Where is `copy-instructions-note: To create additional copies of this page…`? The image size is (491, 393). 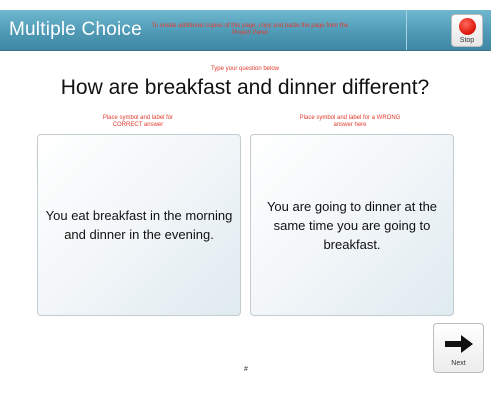 copy-instructions-note: To create additional copies of this page… is located at coordinates (250, 29).